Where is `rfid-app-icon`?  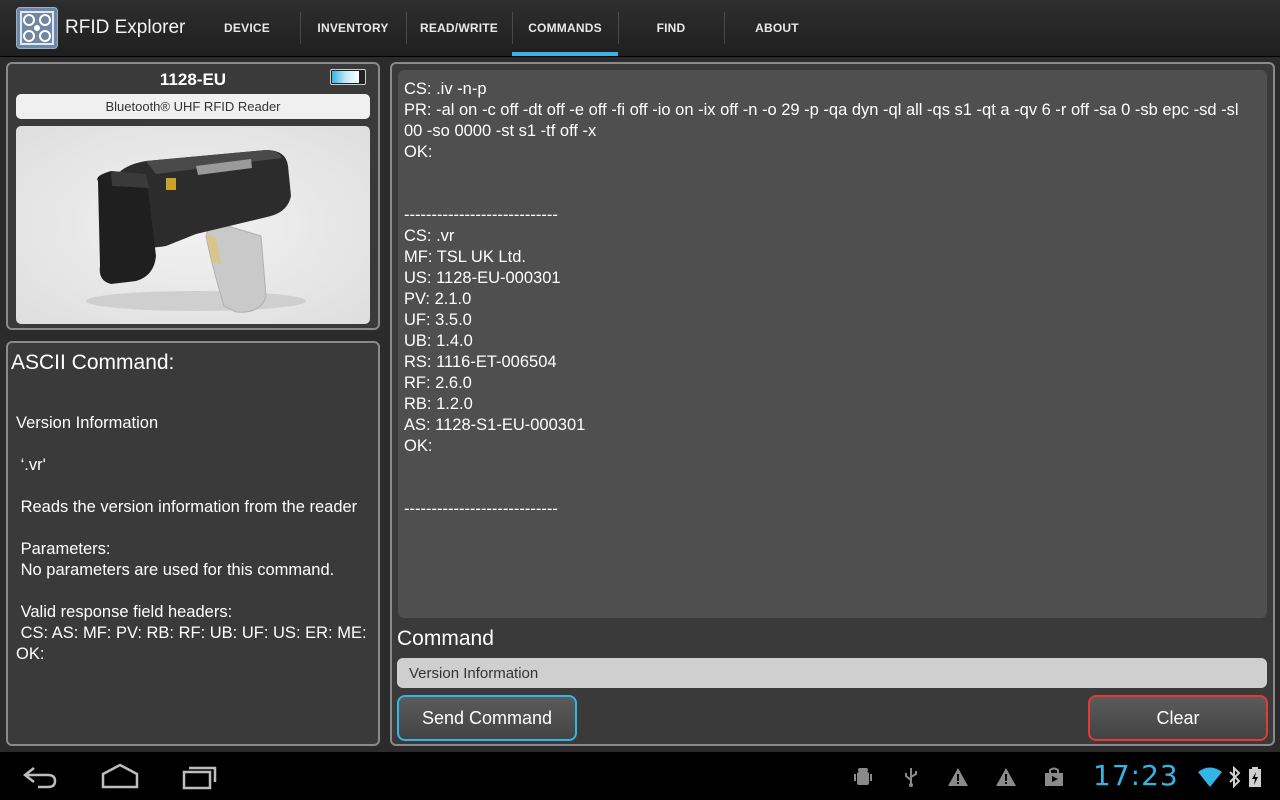
rfid-app-icon is located at coordinates (37, 28).